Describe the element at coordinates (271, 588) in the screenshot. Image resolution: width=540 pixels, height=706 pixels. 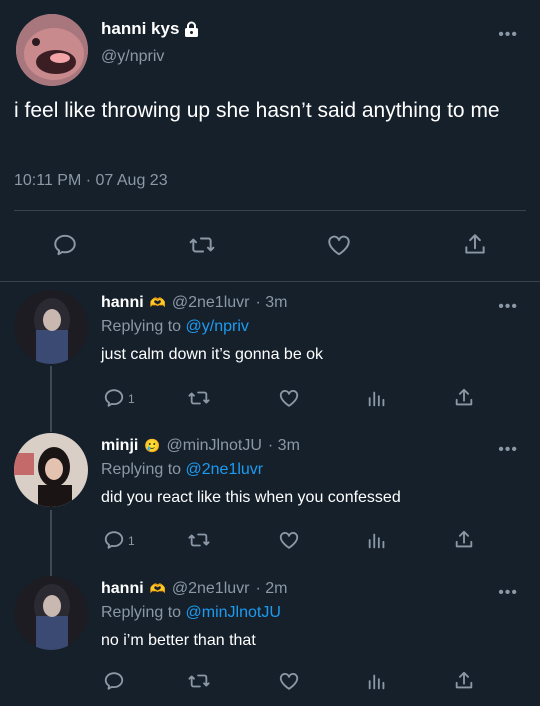
I see `reply-time: · 2m` at that location.